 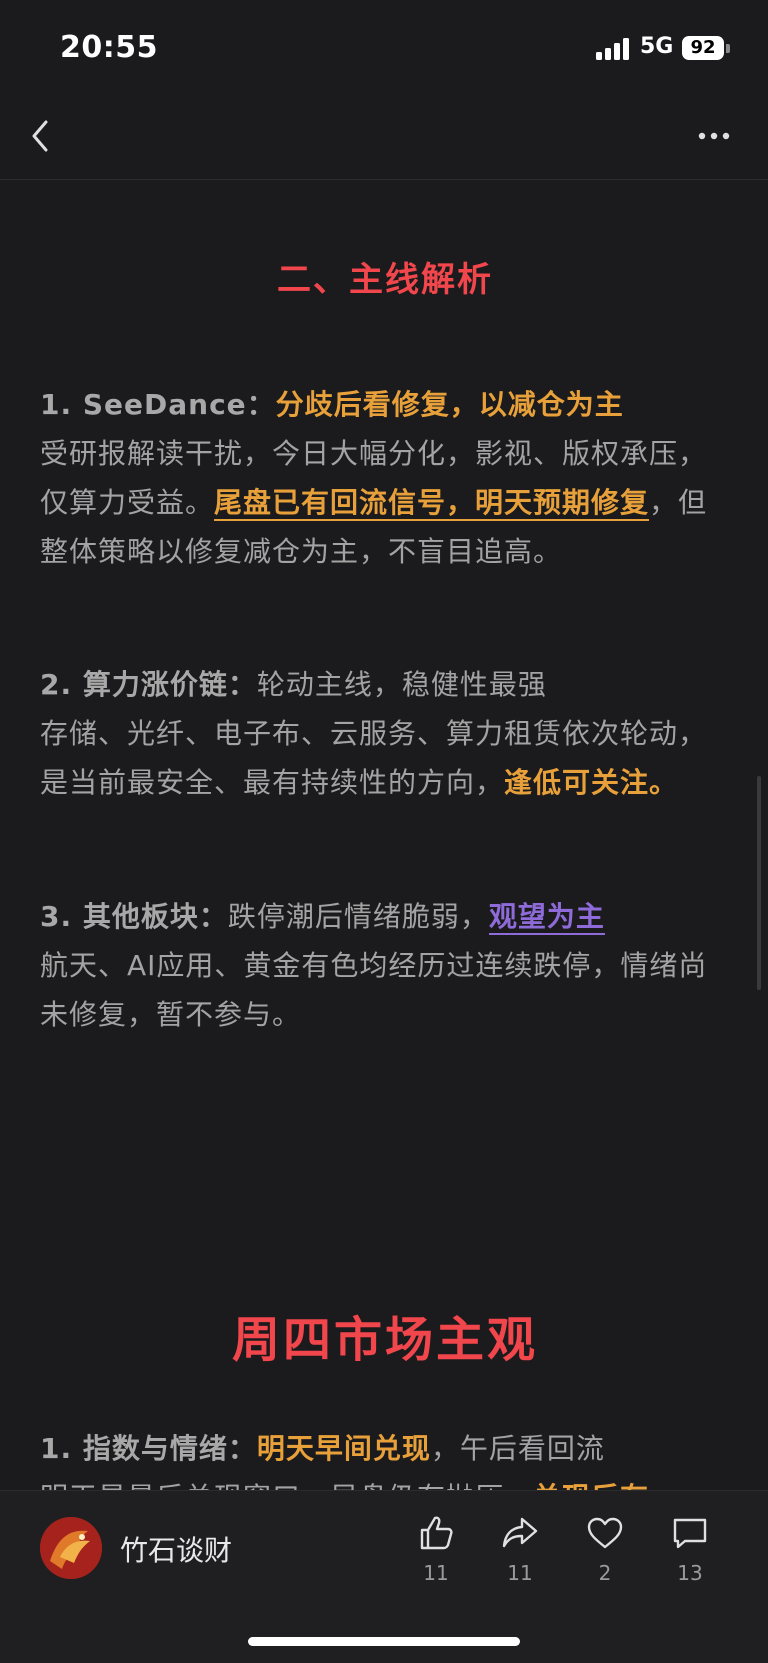 What do you see at coordinates (605, 1533) in the screenshot?
I see `heart-icon` at bounding box center [605, 1533].